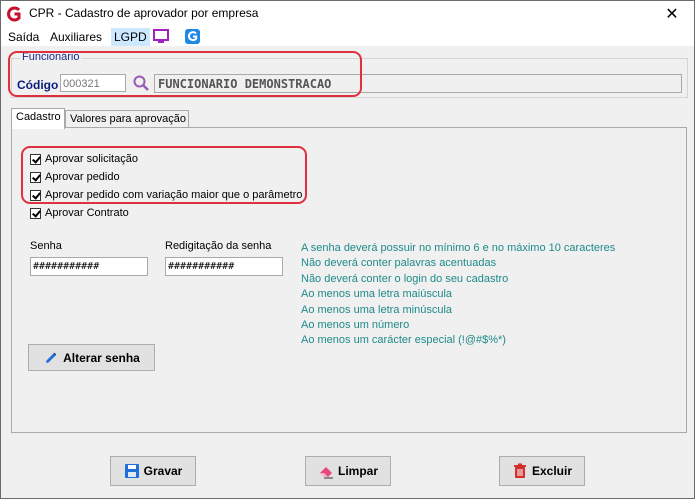 The height and width of the screenshot is (499, 695). What do you see at coordinates (672, 14) in the screenshot?
I see `close-button: ✕` at bounding box center [672, 14].